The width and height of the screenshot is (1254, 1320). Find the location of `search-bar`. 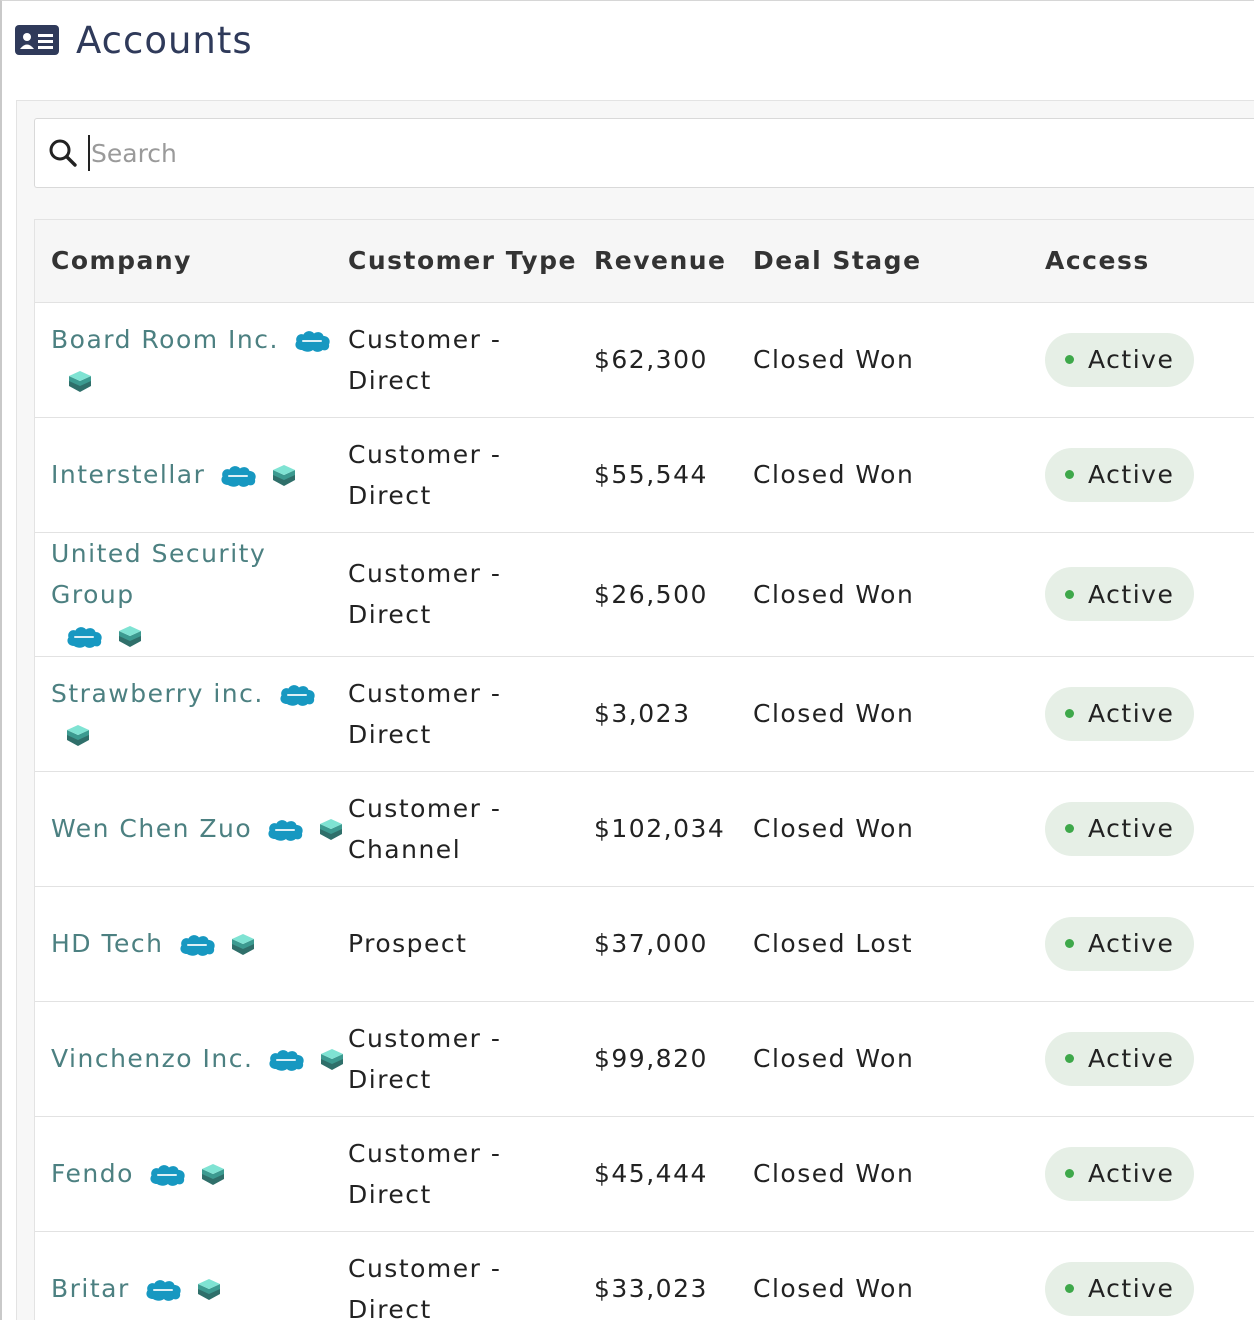

search-bar is located at coordinates (644, 153).